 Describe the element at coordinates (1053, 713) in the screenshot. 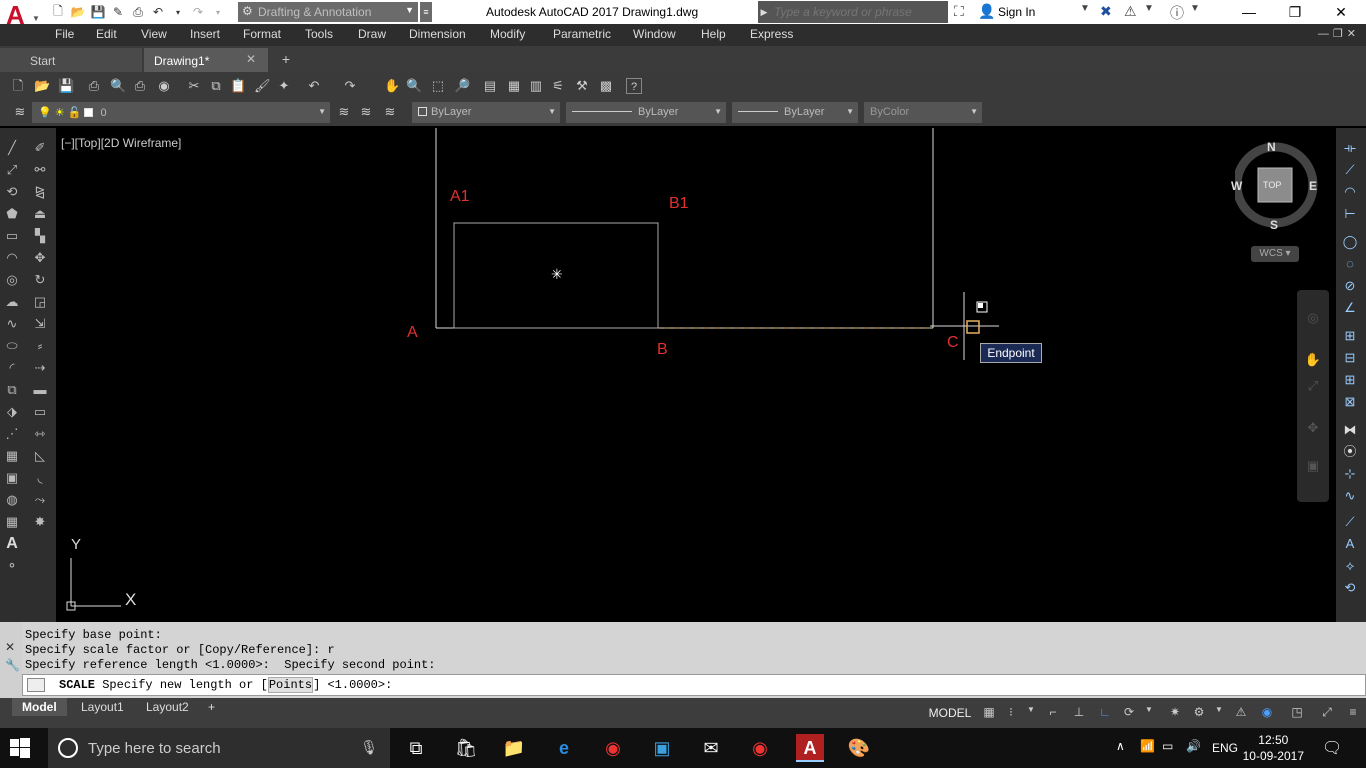

I see `infer-constraints-icon: ⌐` at that location.